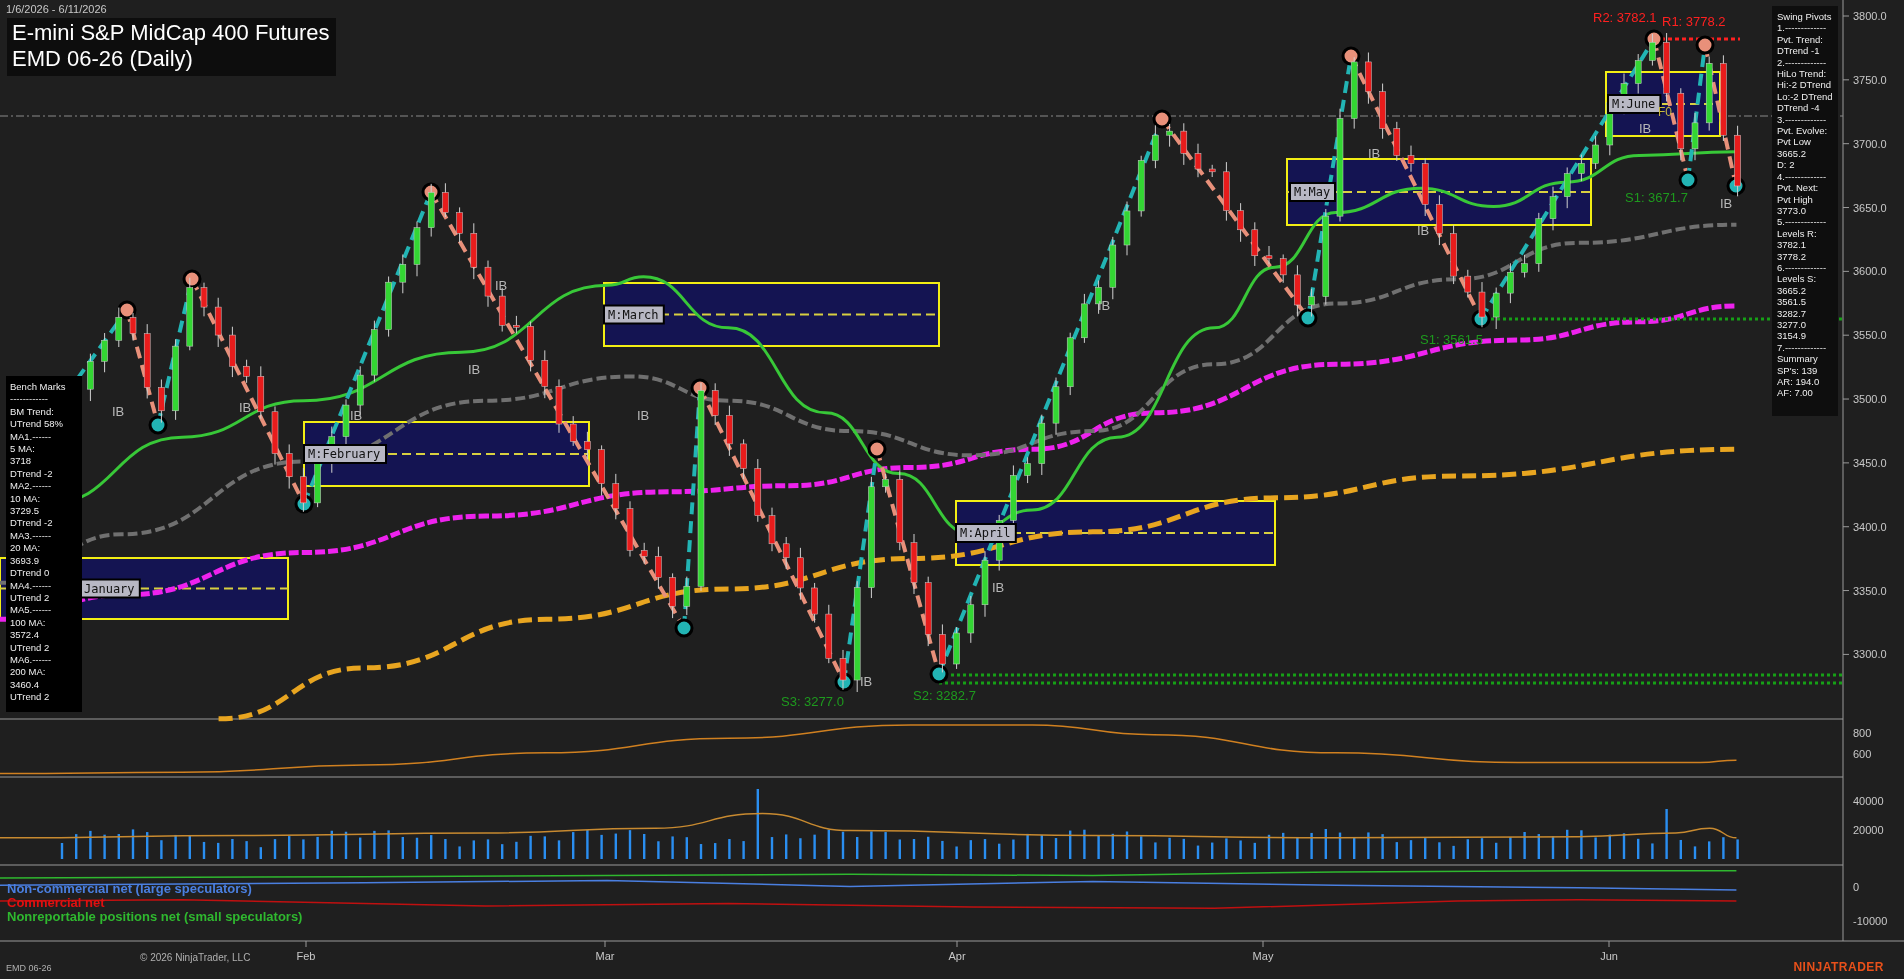 This screenshot has height=979, width=1904. What do you see at coordinates (1792, 256) in the screenshot?
I see `panel-line: 3778.2` at bounding box center [1792, 256].